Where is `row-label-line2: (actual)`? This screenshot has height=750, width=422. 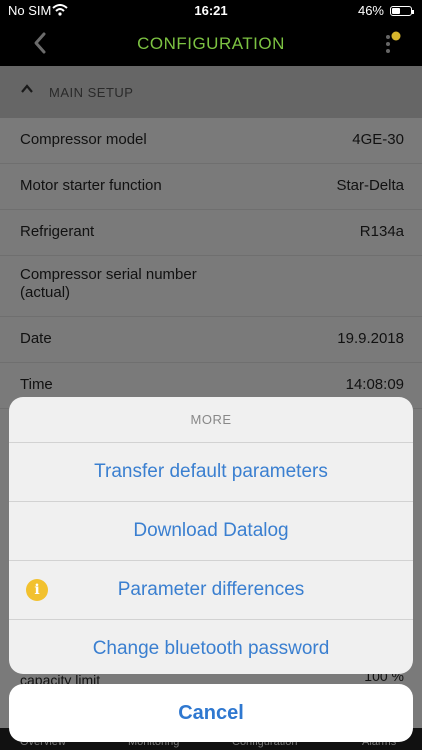
row-label-line2: (actual) is located at coordinates (45, 292).